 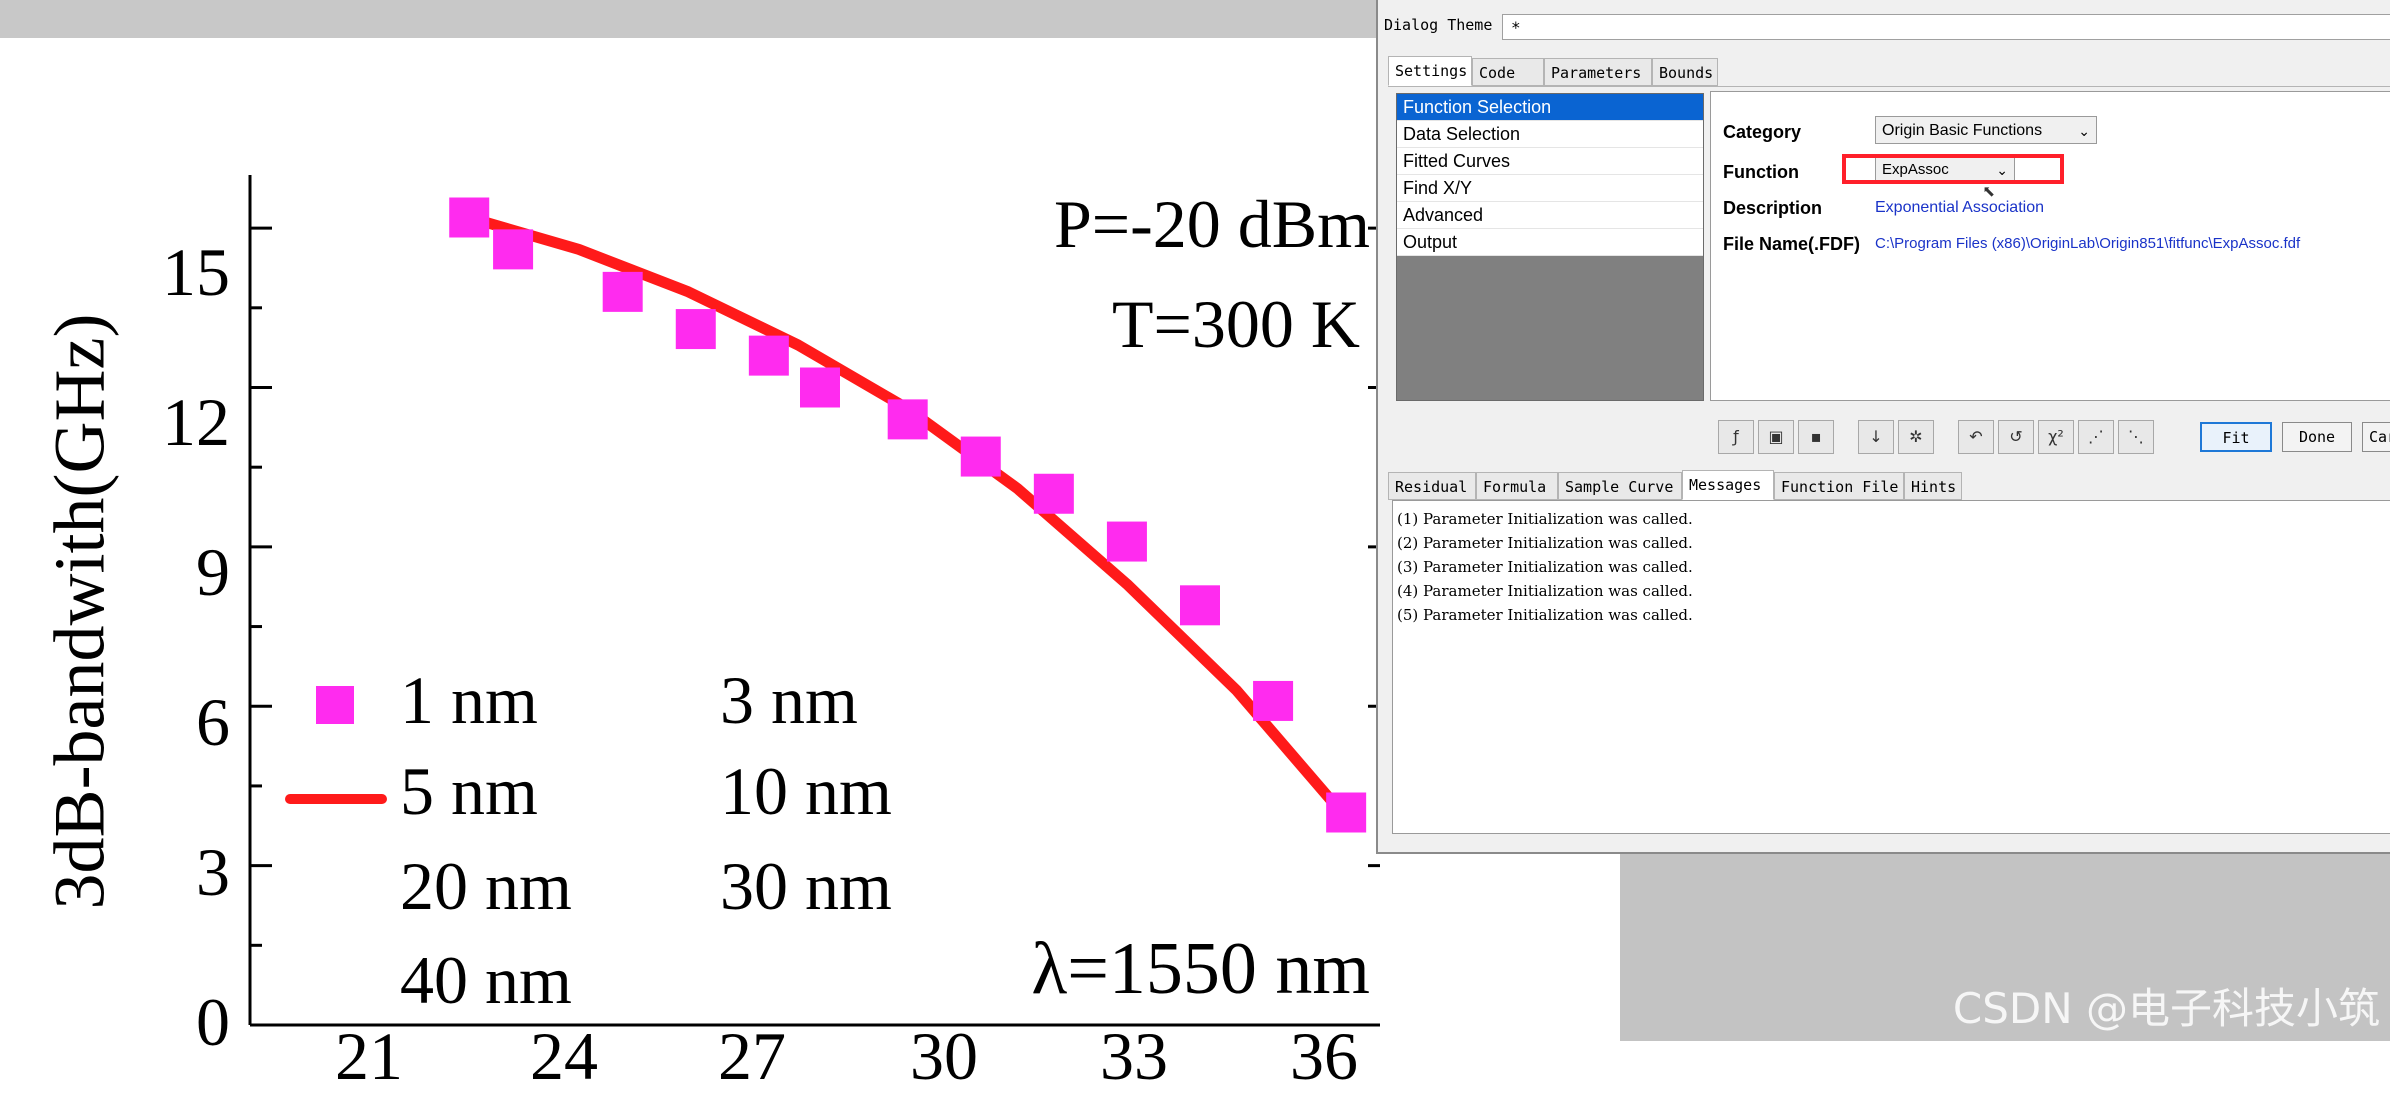 I want to click on tree-item-fitted-curves: Fitted Curves, so click(x=1550, y=161).